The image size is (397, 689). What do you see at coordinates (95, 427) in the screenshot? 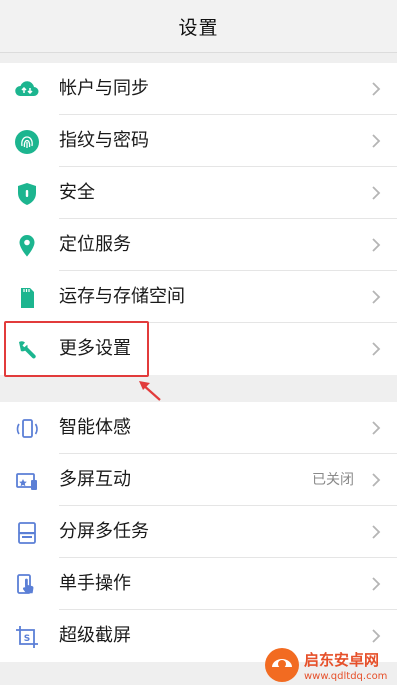
I see `settings-item-label: 智能体感` at bounding box center [95, 427].